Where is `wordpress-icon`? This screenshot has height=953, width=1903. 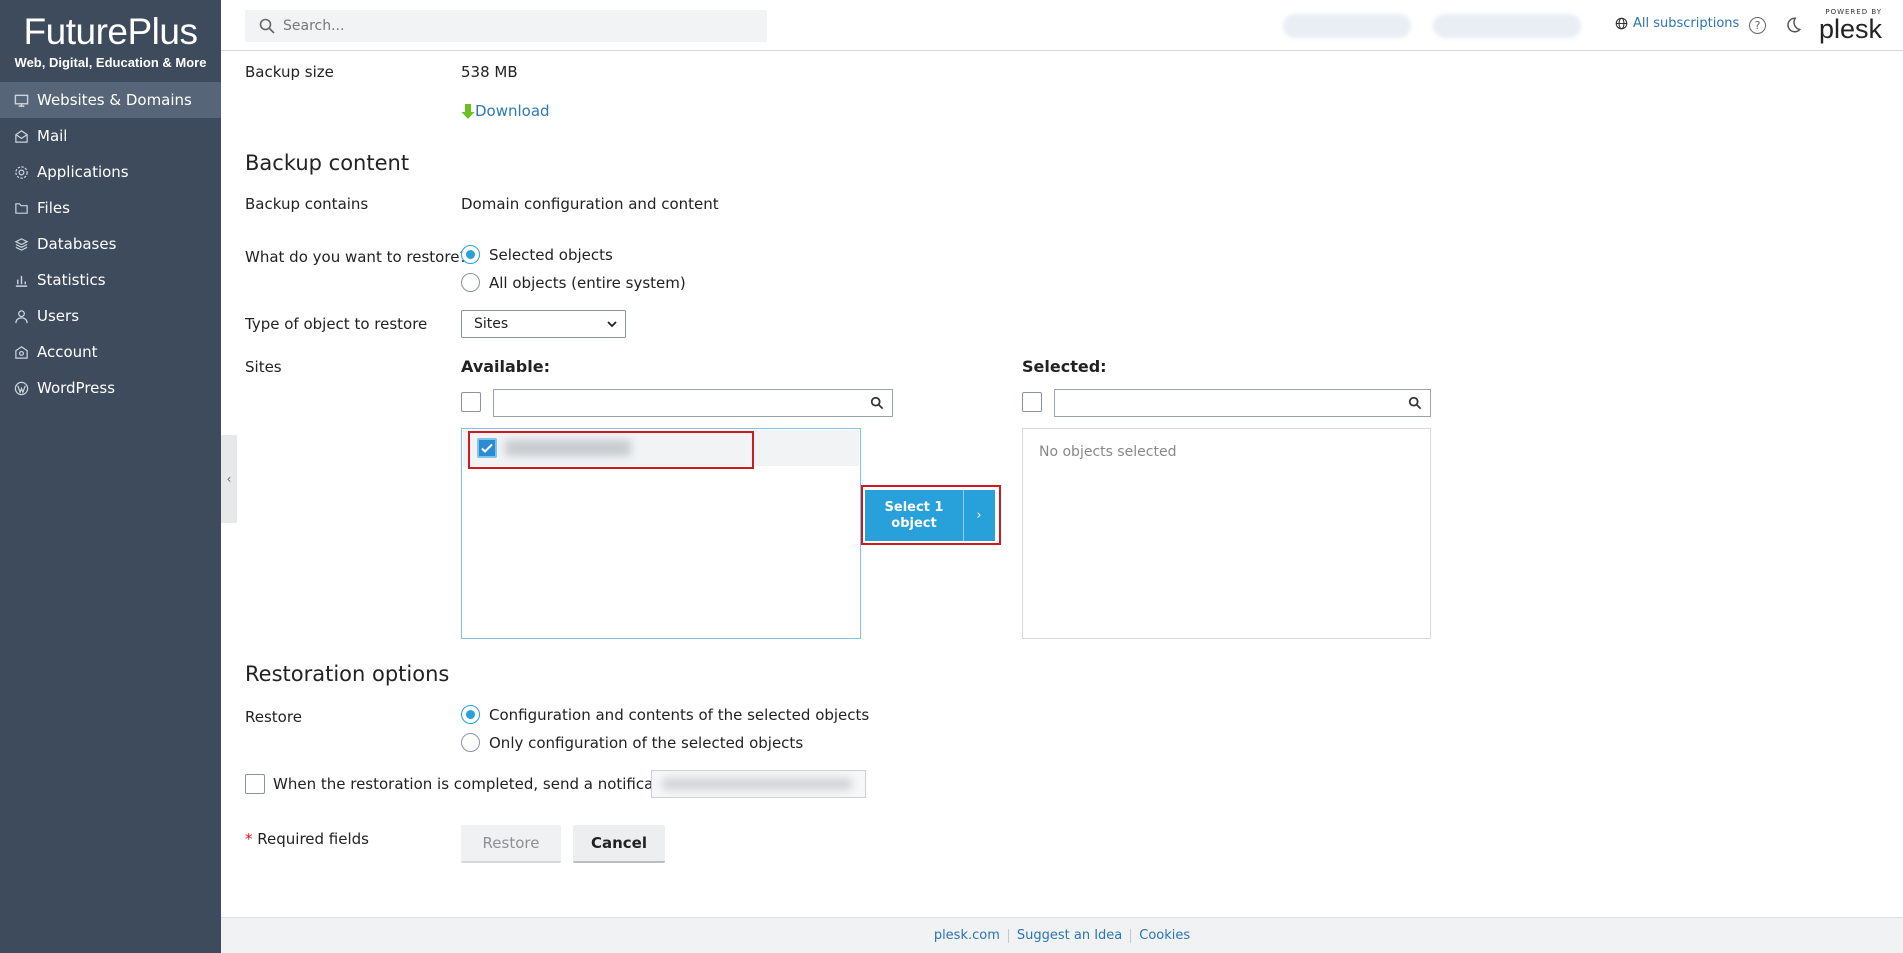 wordpress-icon is located at coordinates (21, 388).